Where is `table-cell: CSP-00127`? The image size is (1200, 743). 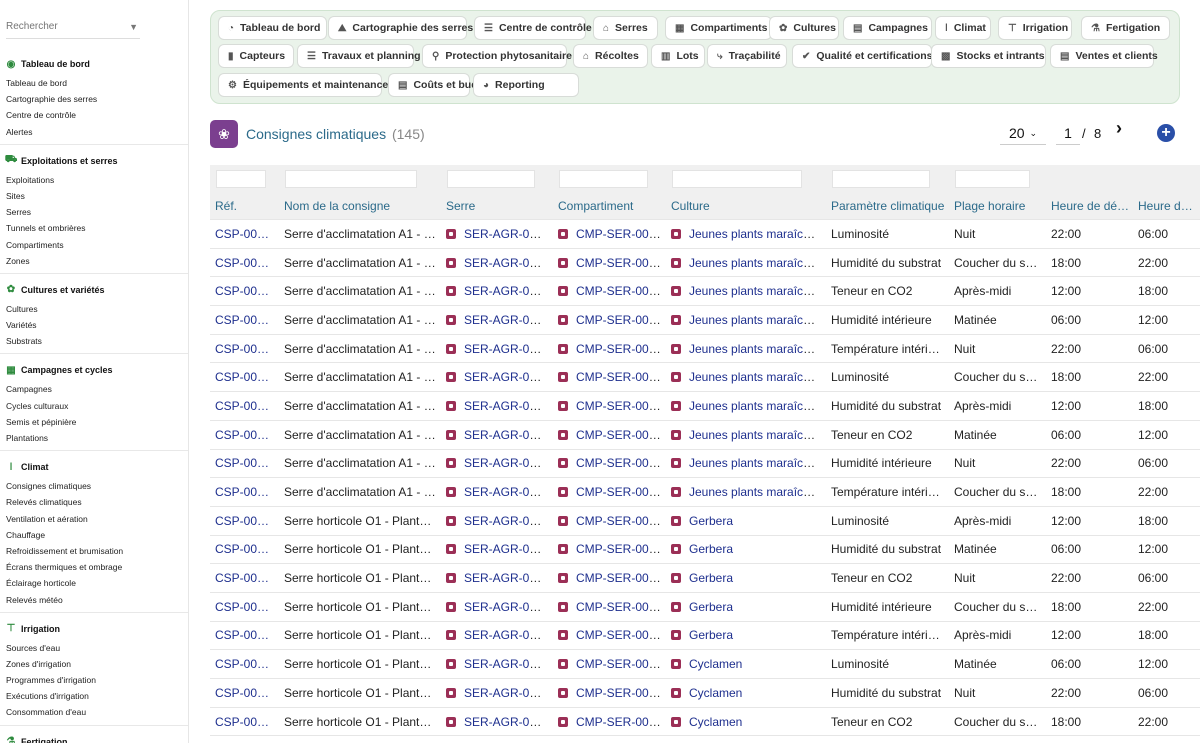
table-cell: CSP-00127 is located at coordinates (244, 739).